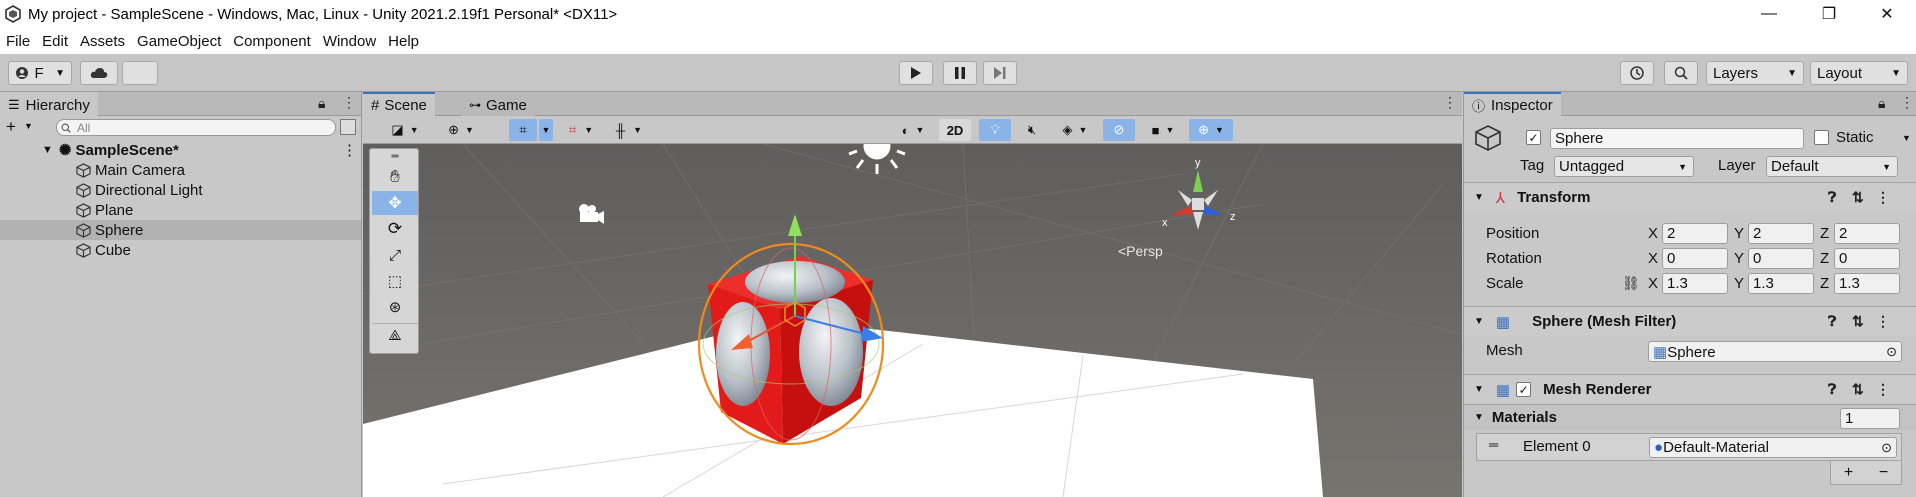  Describe the element at coordinates (1690, 197) in the screenshot. I see `transform-header: ▼ ⅄ Transform ❓︎ ⇅ ⋮` at that location.